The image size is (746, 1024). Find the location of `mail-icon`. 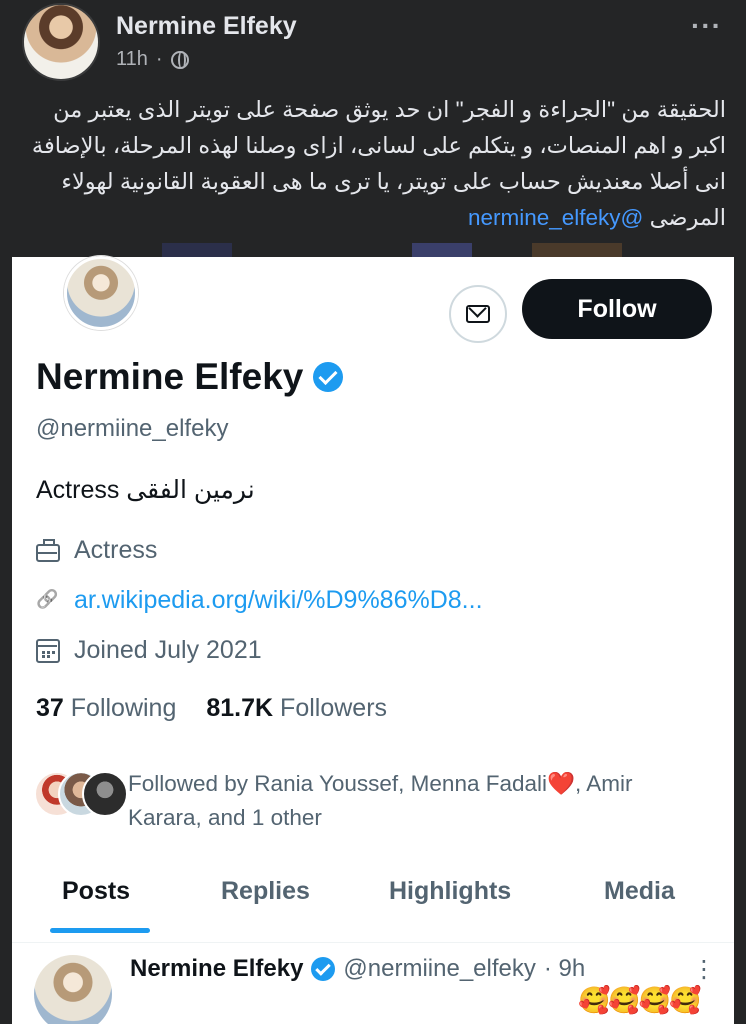

mail-icon is located at coordinates (478, 314).